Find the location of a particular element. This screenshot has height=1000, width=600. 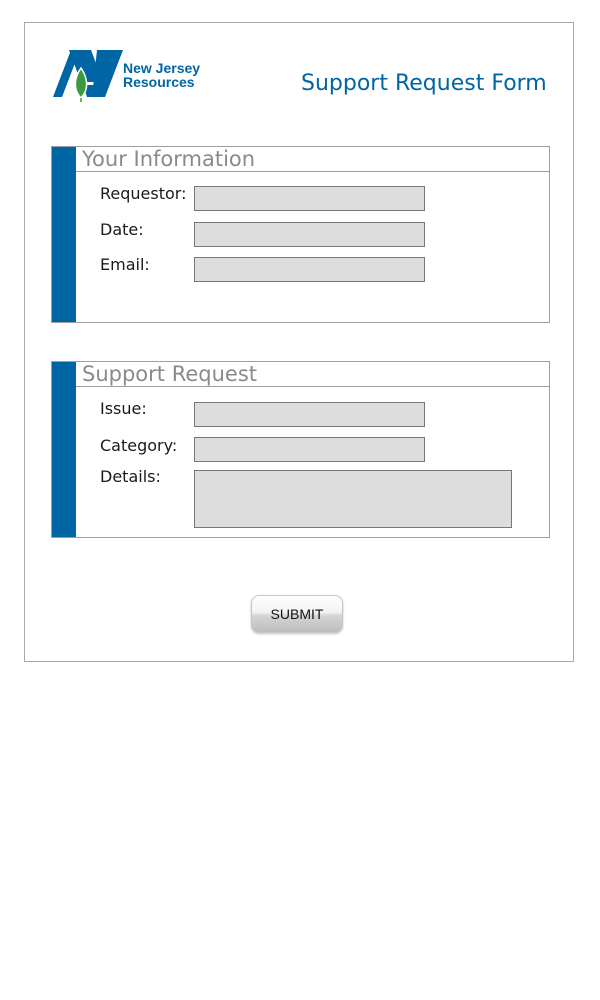

date-label: Date: is located at coordinates (122, 229).